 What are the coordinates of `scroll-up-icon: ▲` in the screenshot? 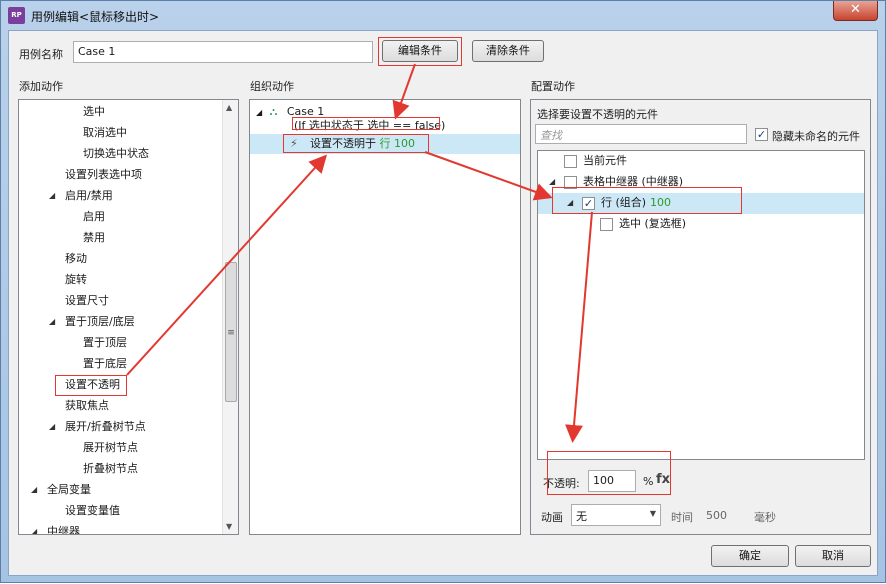 It's located at (229, 107).